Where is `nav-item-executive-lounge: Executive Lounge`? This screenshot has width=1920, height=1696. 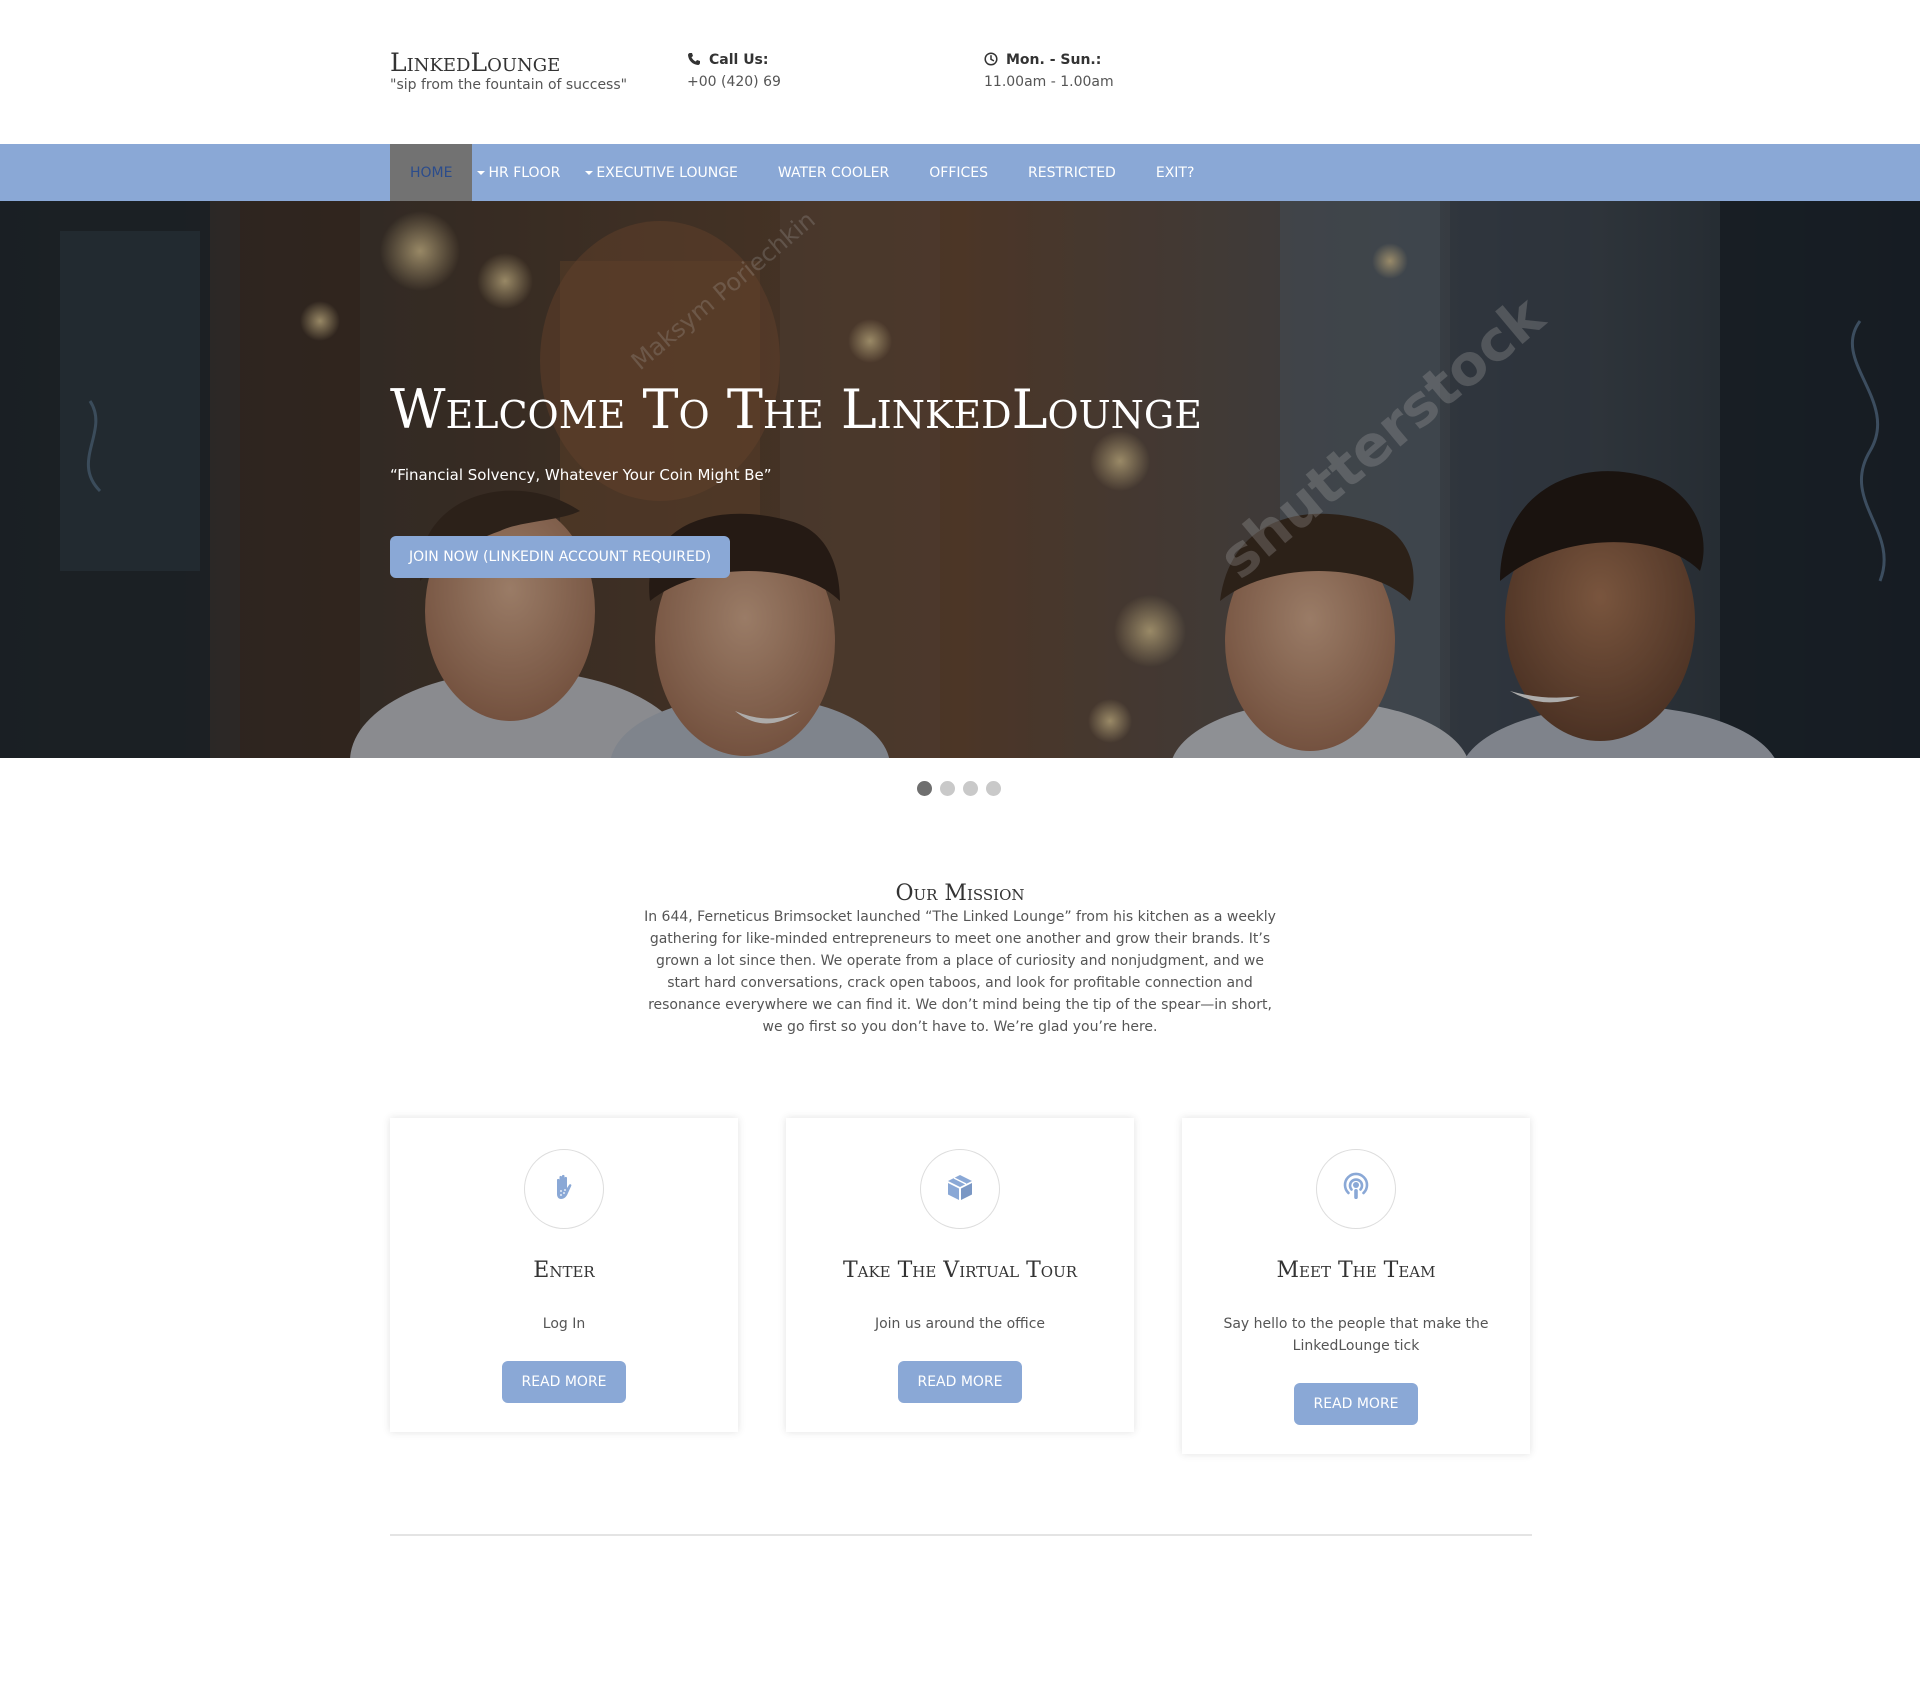
nav-item-executive-lounge: Executive Lounge is located at coordinates (681, 172).